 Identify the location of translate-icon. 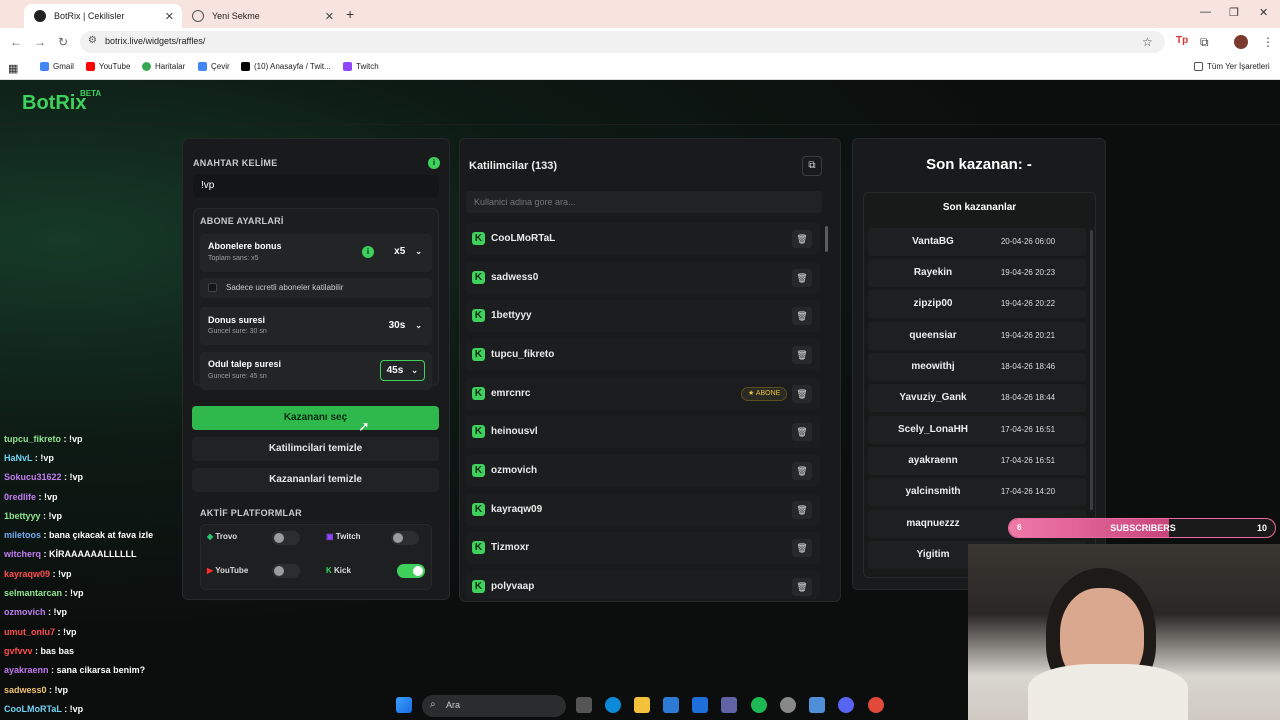
(202, 66).